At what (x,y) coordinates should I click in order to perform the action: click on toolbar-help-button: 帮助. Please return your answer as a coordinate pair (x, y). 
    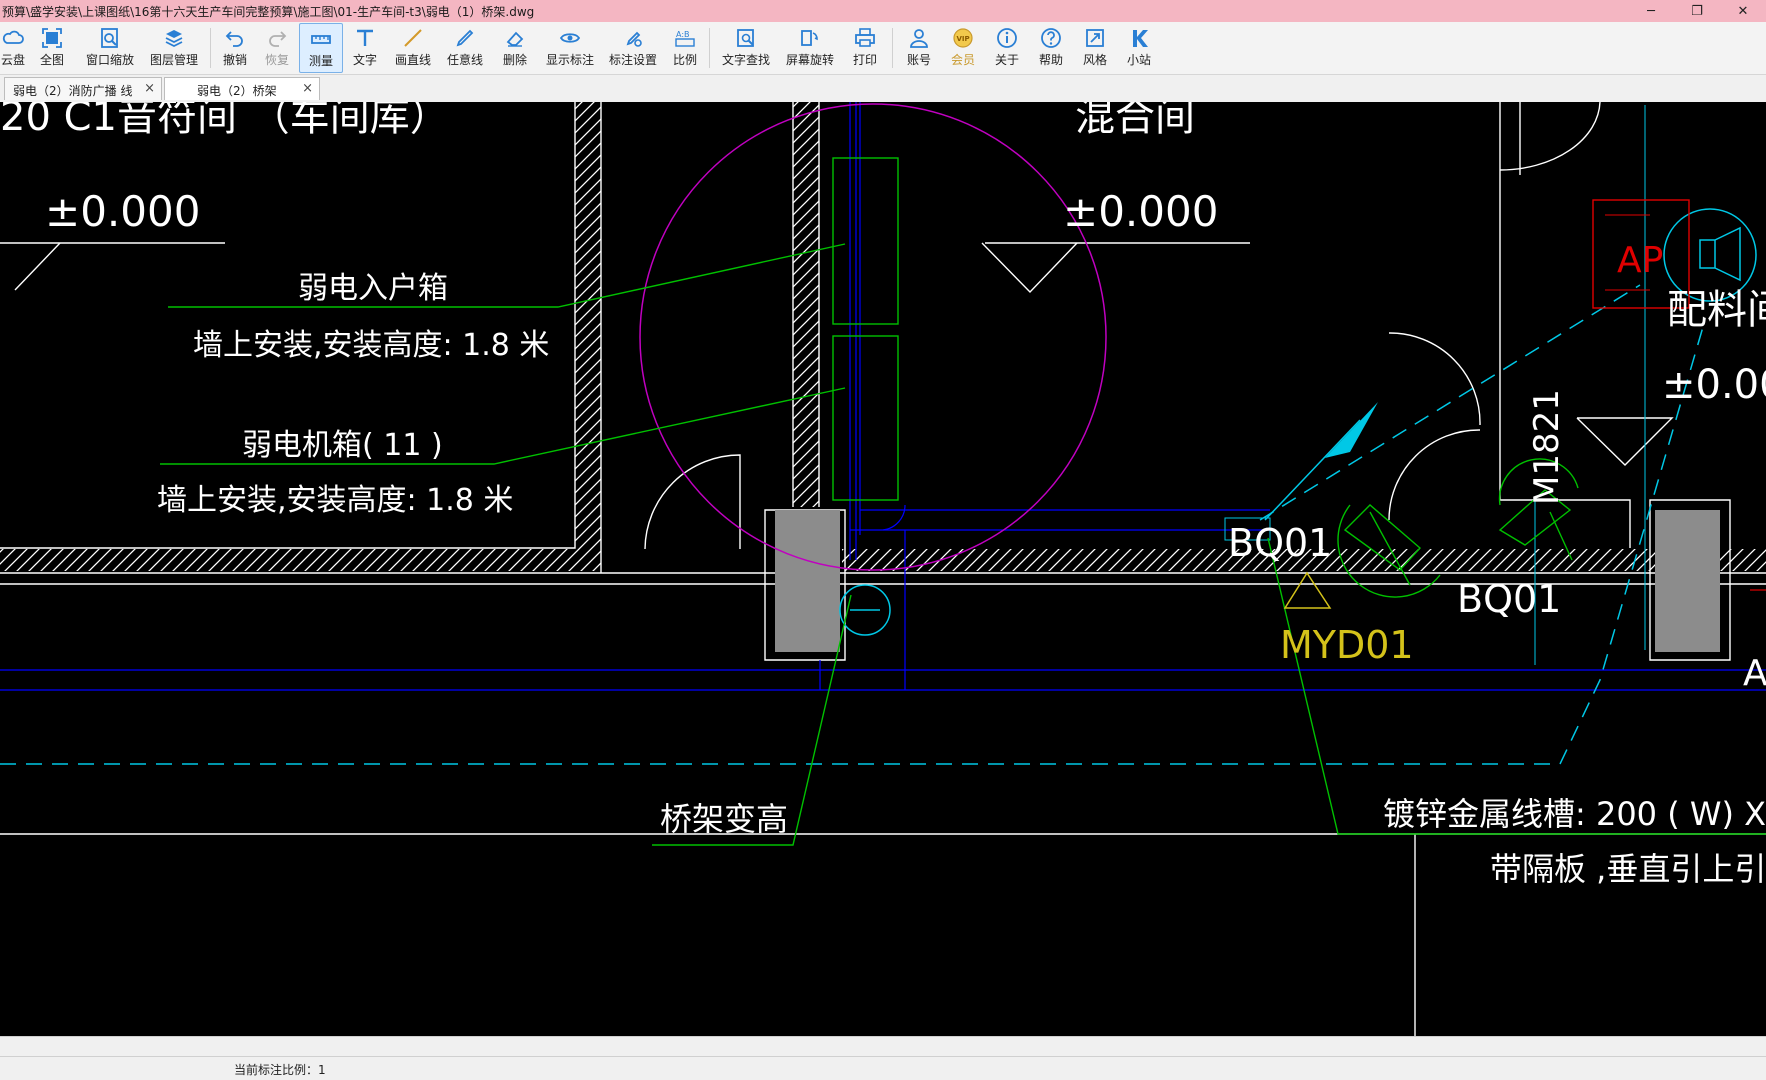
    Looking at the image, I should click on (1051, 48).